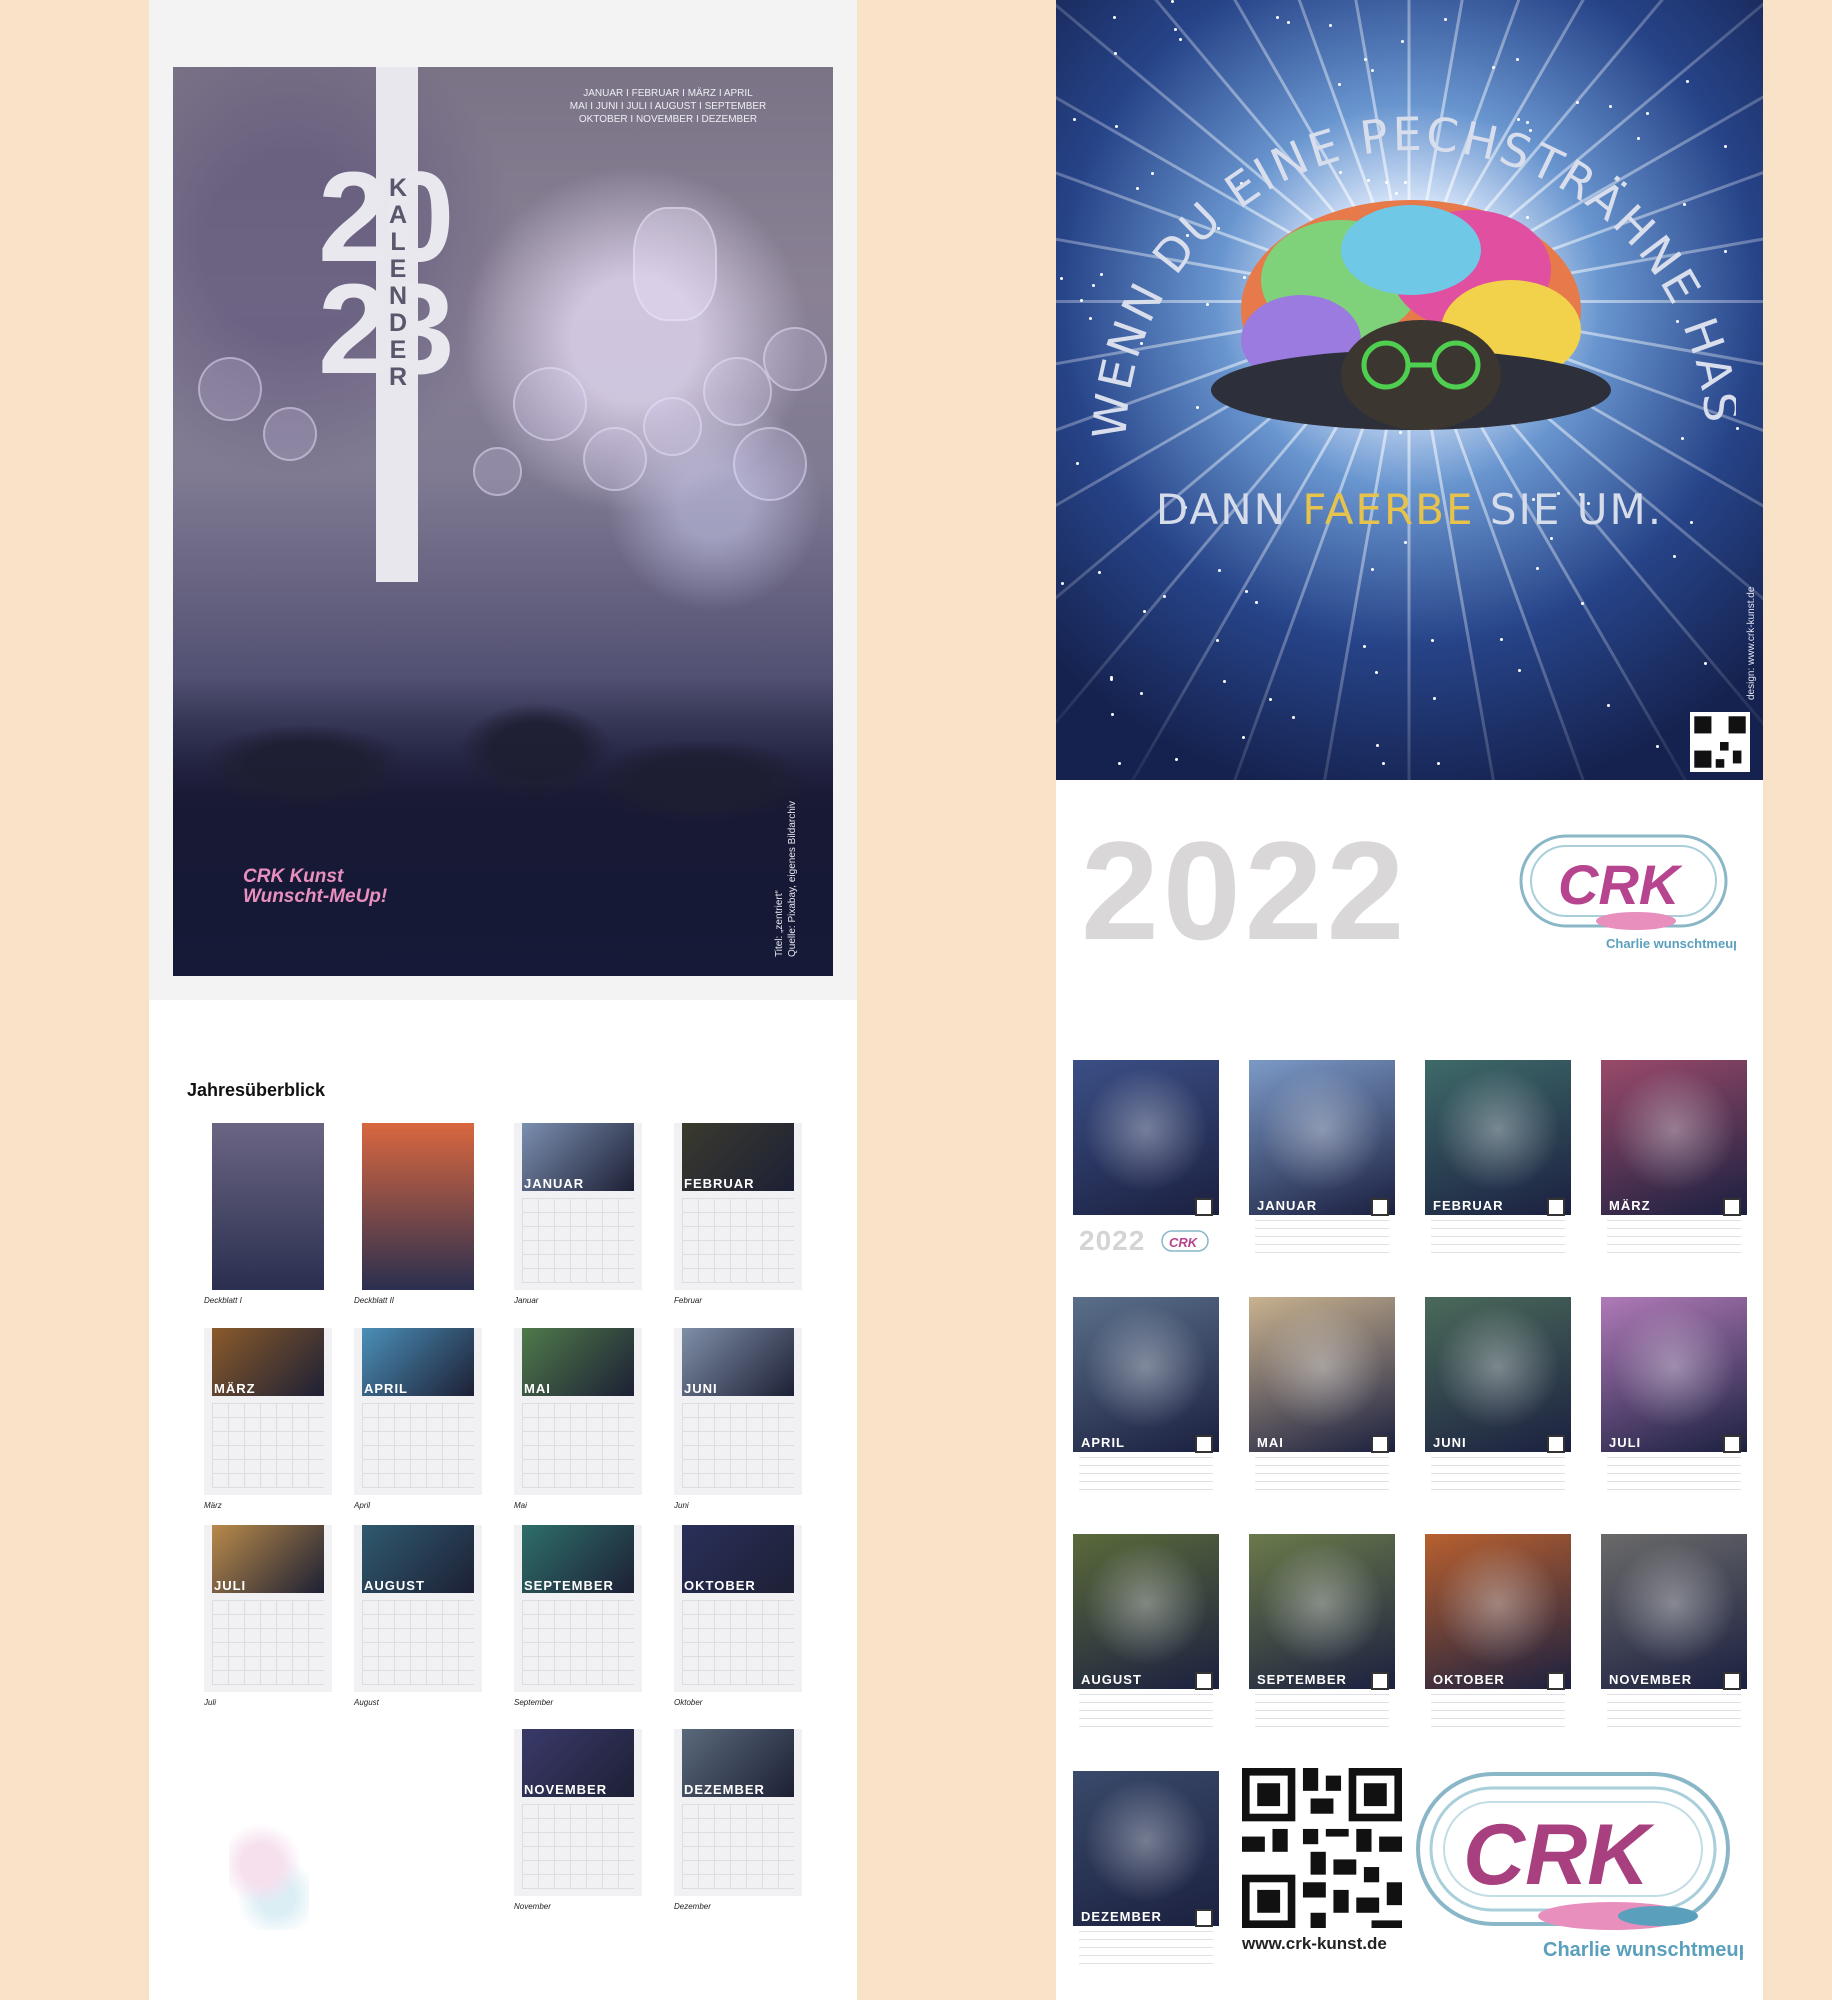 The image size is (1832, 2000). I want to click on calendar-page-month-label: NOVEMBER, so click(1651, 1679).